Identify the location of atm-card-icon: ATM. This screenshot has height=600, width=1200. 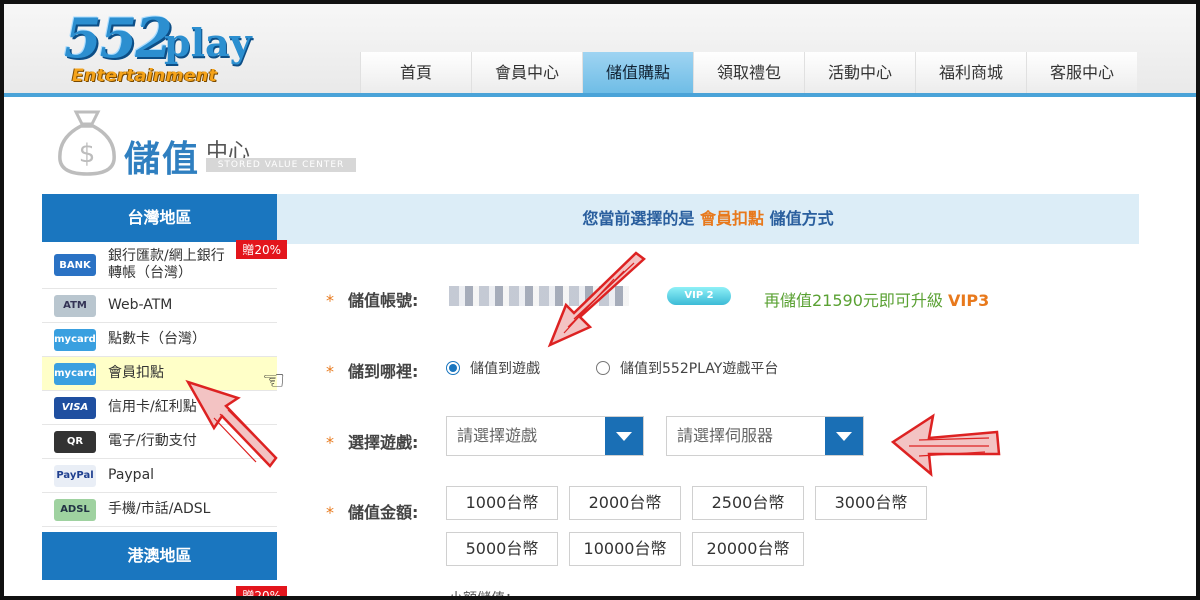
(75, 305).